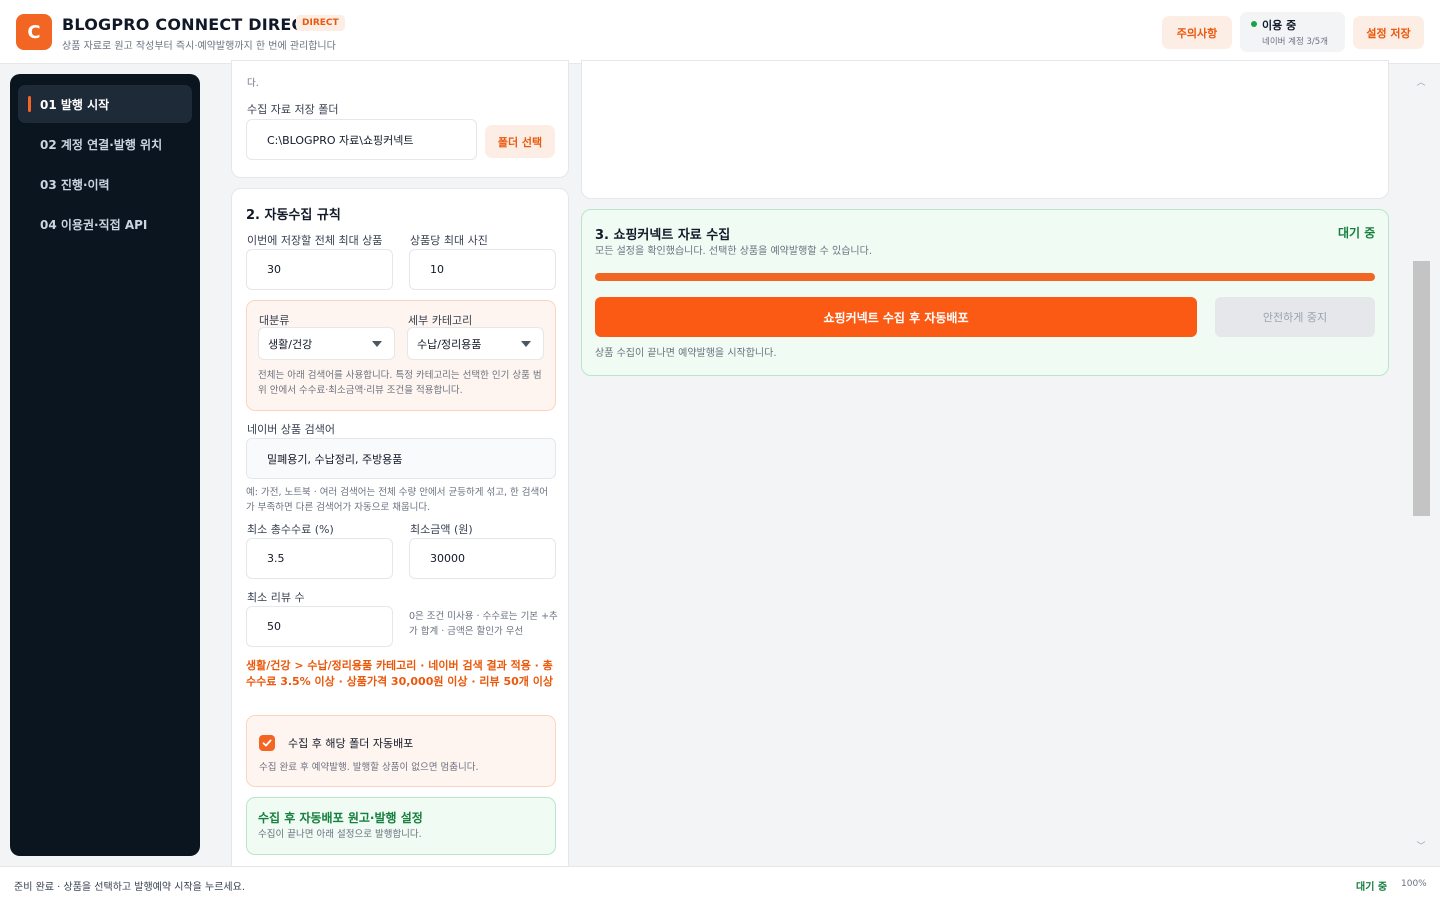 The width and height of the screenshot is (1440, 900). Describe the element at coordinates (449, 344) in the screenshot. I see `subcategory-select-value: 수납/정리용품` at that location.